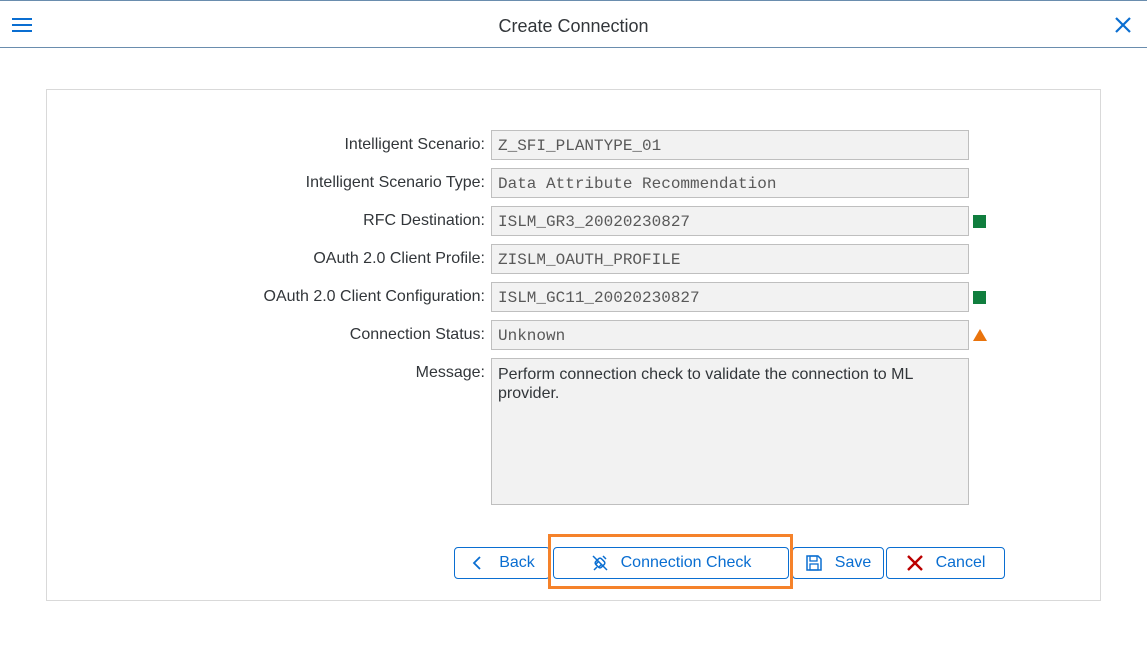 The height and width of the screenshot is (657, 1147). What do you see at coordinates (814, 563) in the screenshot?
I see `save-icon` at bounding box center [814, 563].